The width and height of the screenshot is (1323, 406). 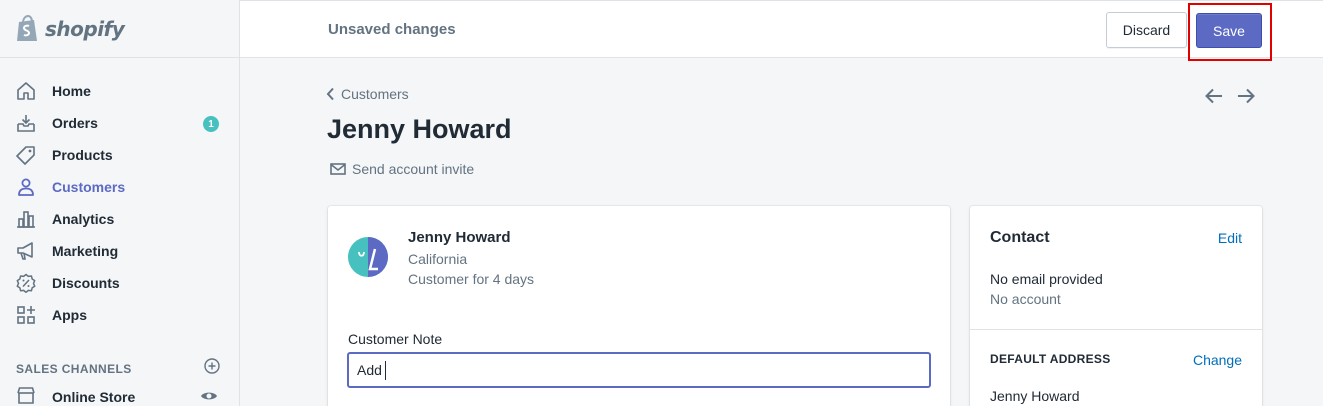 What do you see at coordinates (1146, 30) in the screenshot?
I see `discard-button: Discard` at bounding box center [1146, 30].